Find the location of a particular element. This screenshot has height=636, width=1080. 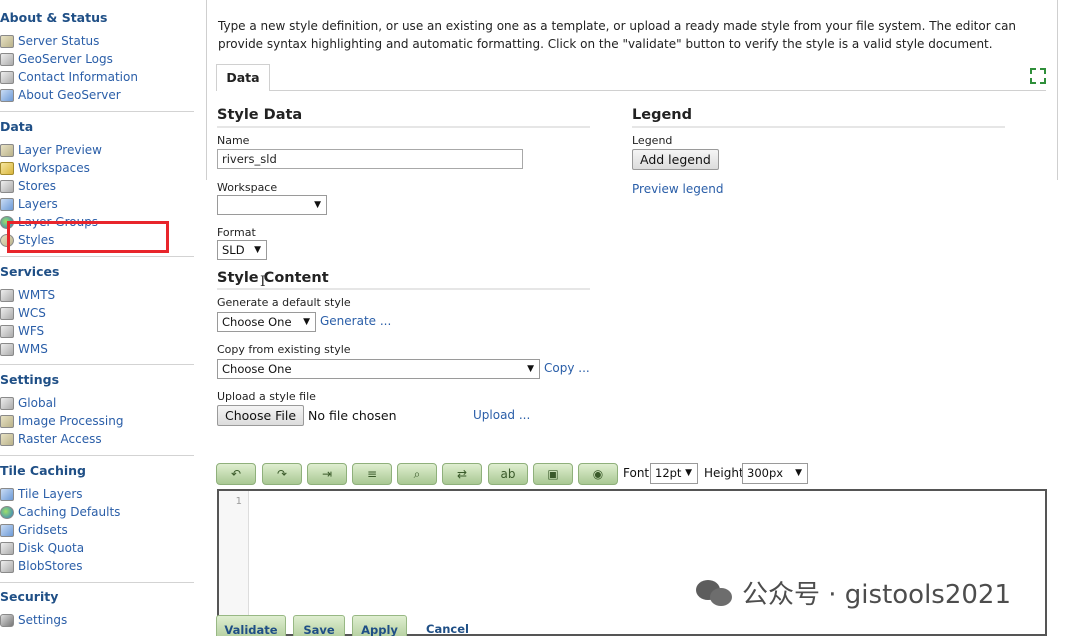

folder-icon is located at coordinates (7, 168).